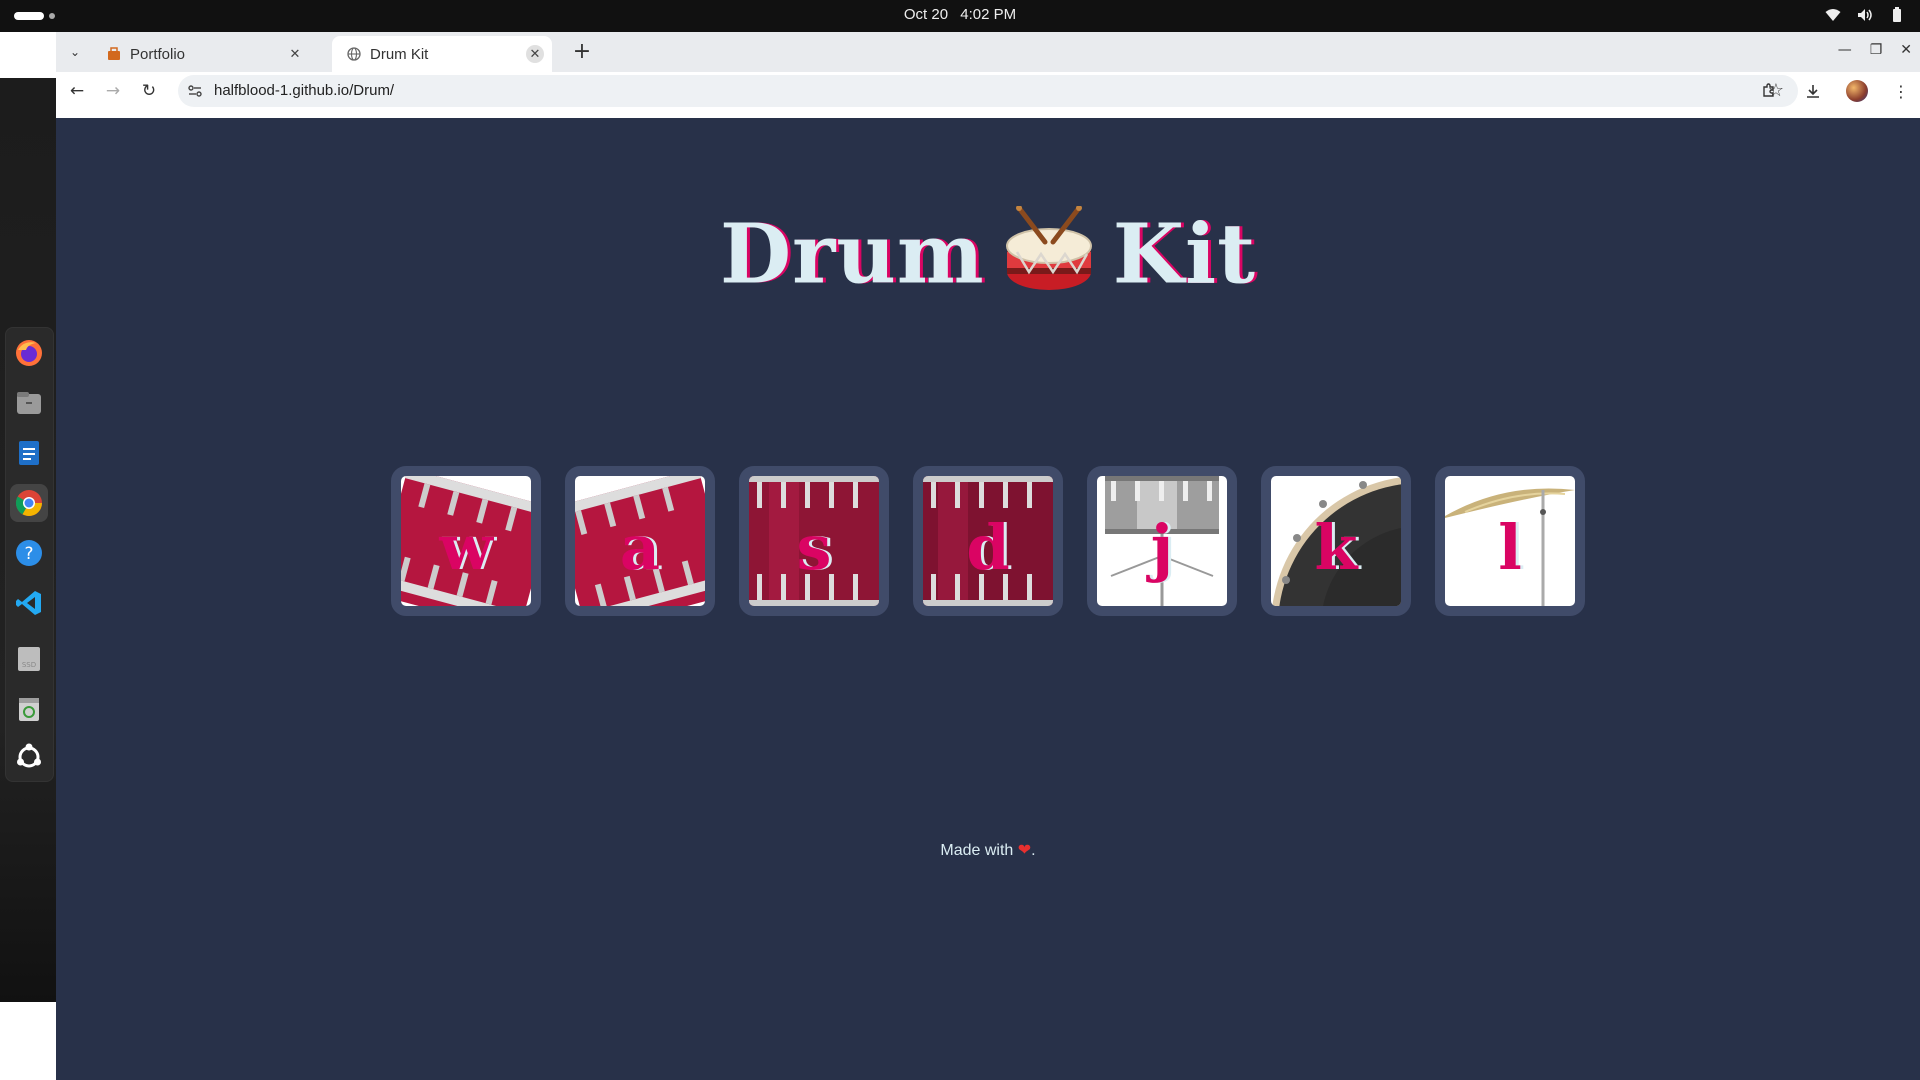  I want to click on page-title: Drum Kit, so click(988, 260).